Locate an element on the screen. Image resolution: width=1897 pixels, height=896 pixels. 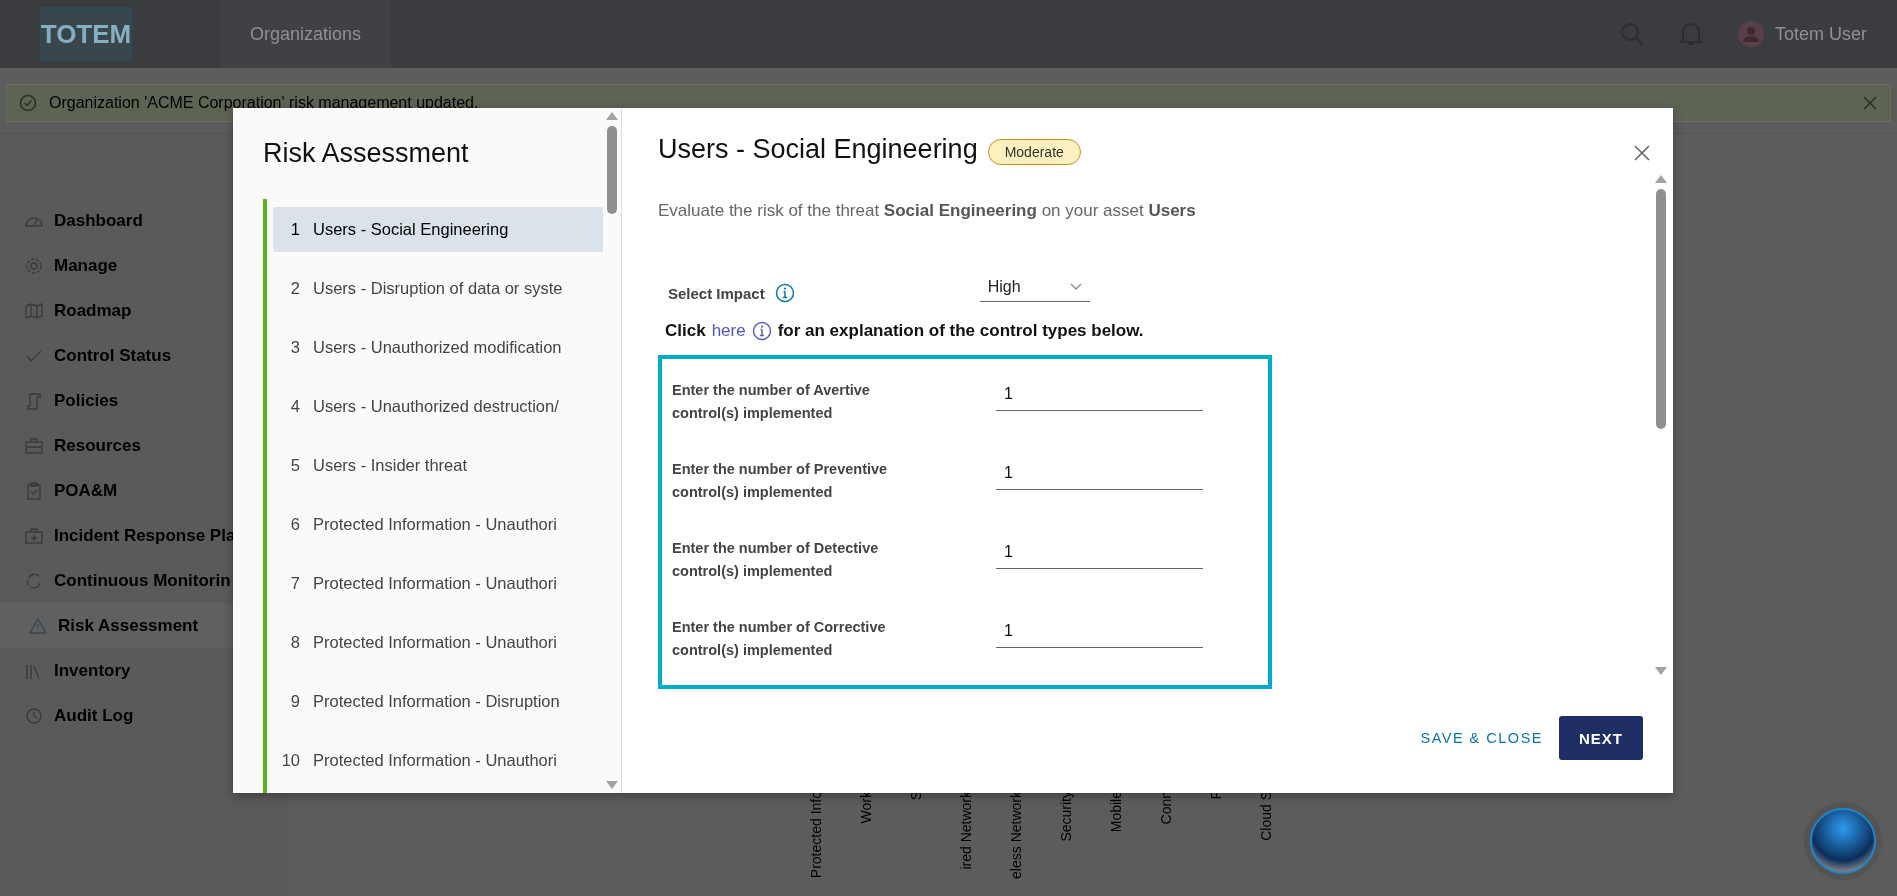
chart-axis-label: Work is located at coordinates (866, 807).